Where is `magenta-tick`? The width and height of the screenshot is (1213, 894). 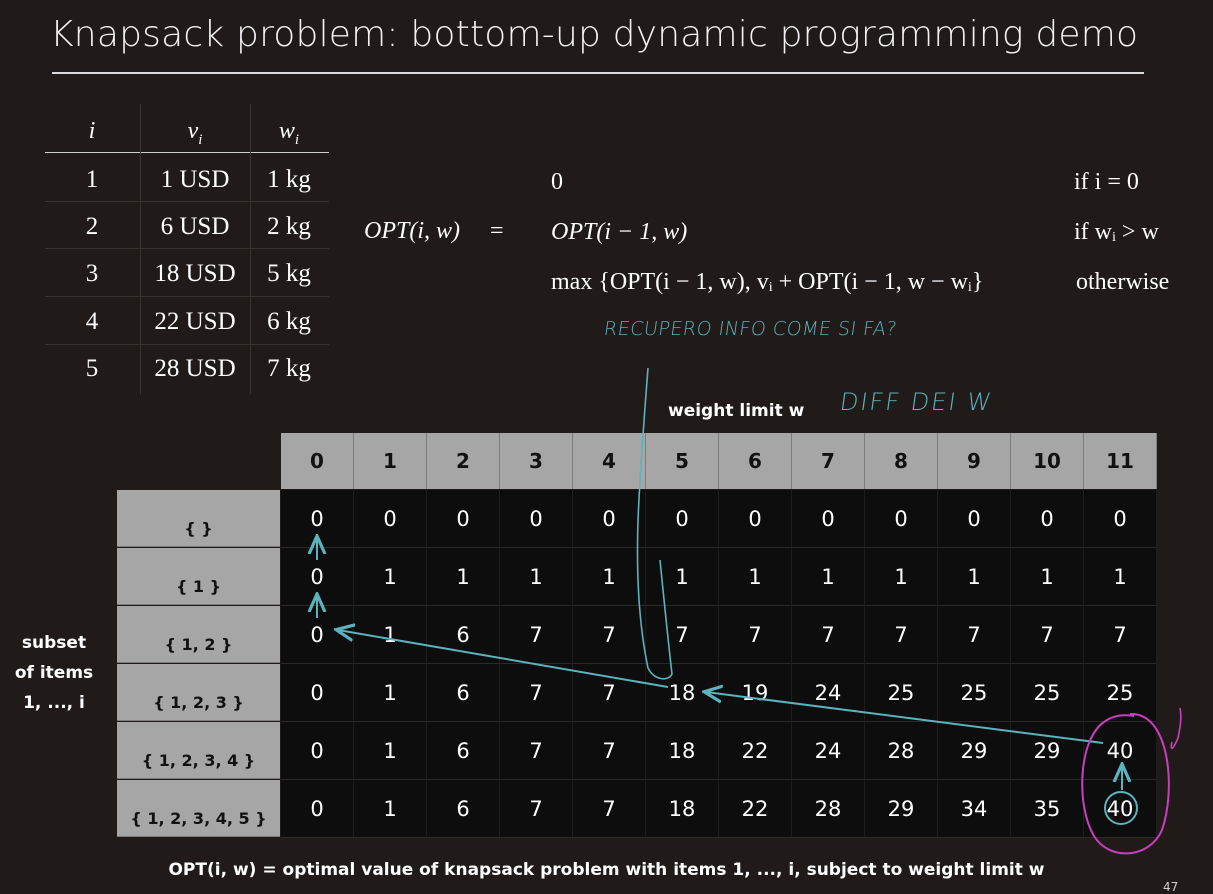
magenta-tick is located at coordinates (1176, 728).